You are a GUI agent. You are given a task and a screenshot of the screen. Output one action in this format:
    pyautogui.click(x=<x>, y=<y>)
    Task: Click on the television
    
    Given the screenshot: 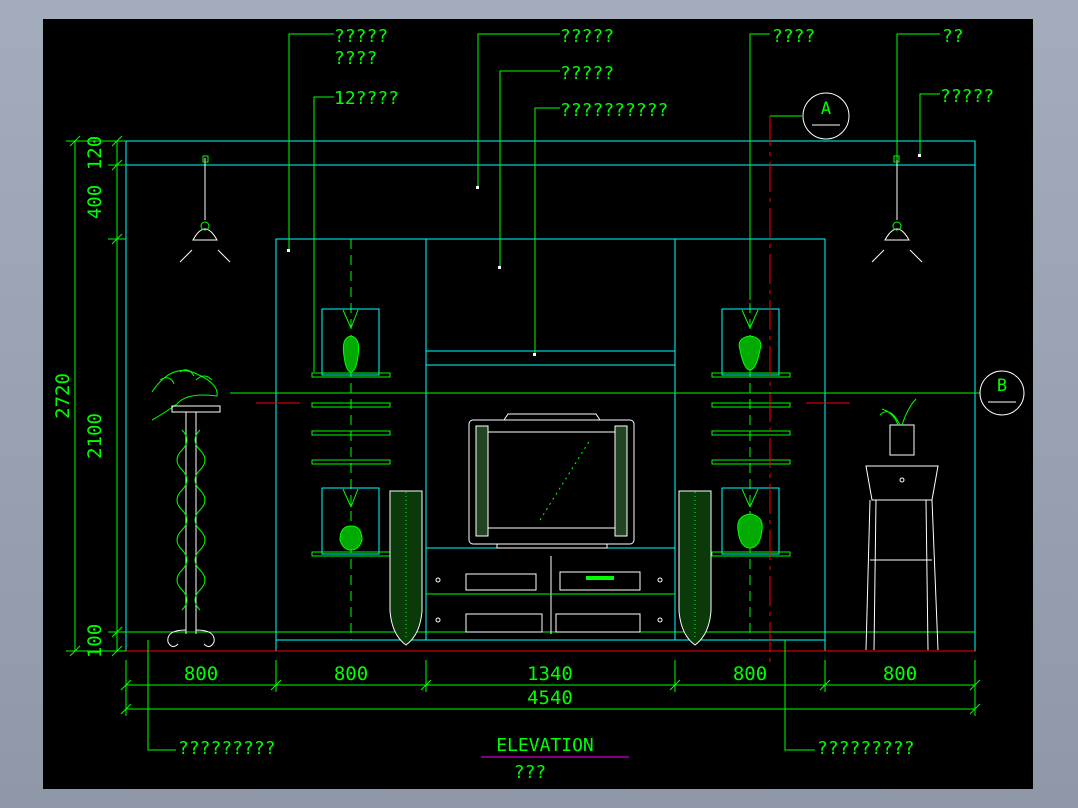 What is the action you would take?
    pyautogui.click(x=551, y=481)
    